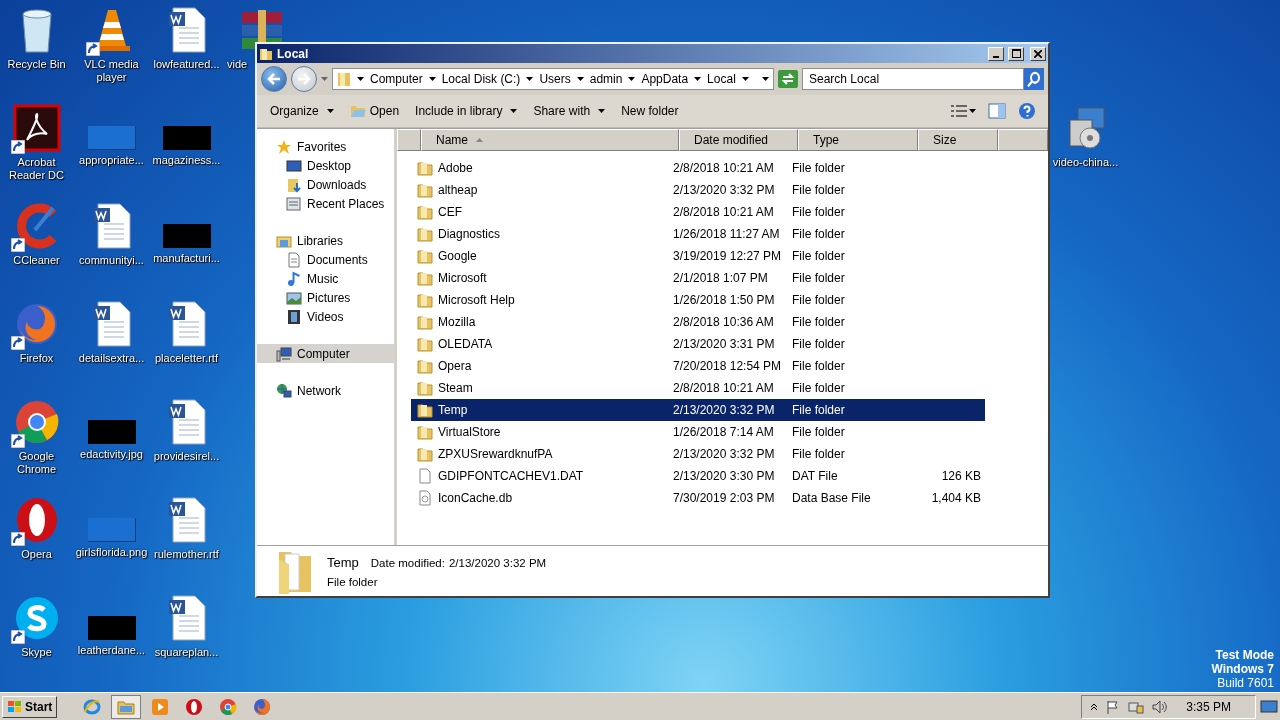 Image resolution: width=1280 pixels, height=720 pixels. What do you see at coordinates (698, 476) in the screenshot?
I see `file-row: GDIPFONTCACHEV1.DAT 2/13/2020 3:30 PM DAT File 126 KB` at bounding box center [698, 476].